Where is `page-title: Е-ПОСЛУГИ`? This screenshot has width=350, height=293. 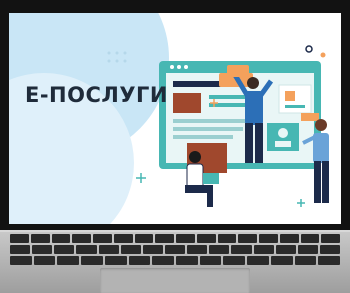 page-title: Е-ПОСЛУГИ is located at coordinates (96, 95).